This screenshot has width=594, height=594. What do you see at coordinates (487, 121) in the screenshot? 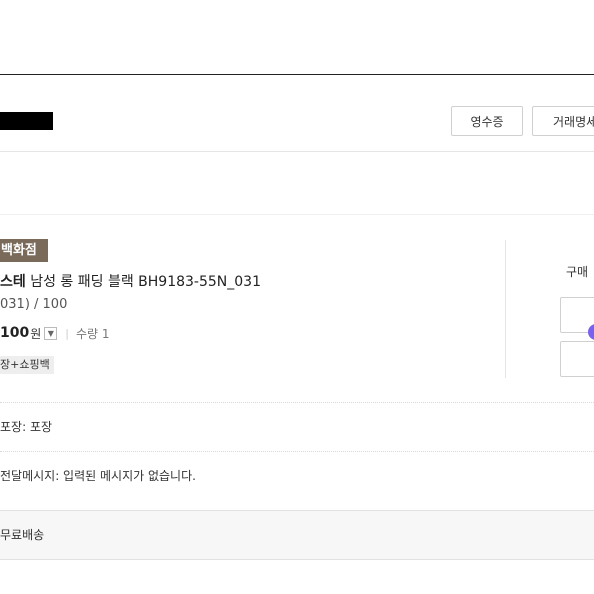
I see `receipt-button: 영수증` at bounding box center [487, 121].